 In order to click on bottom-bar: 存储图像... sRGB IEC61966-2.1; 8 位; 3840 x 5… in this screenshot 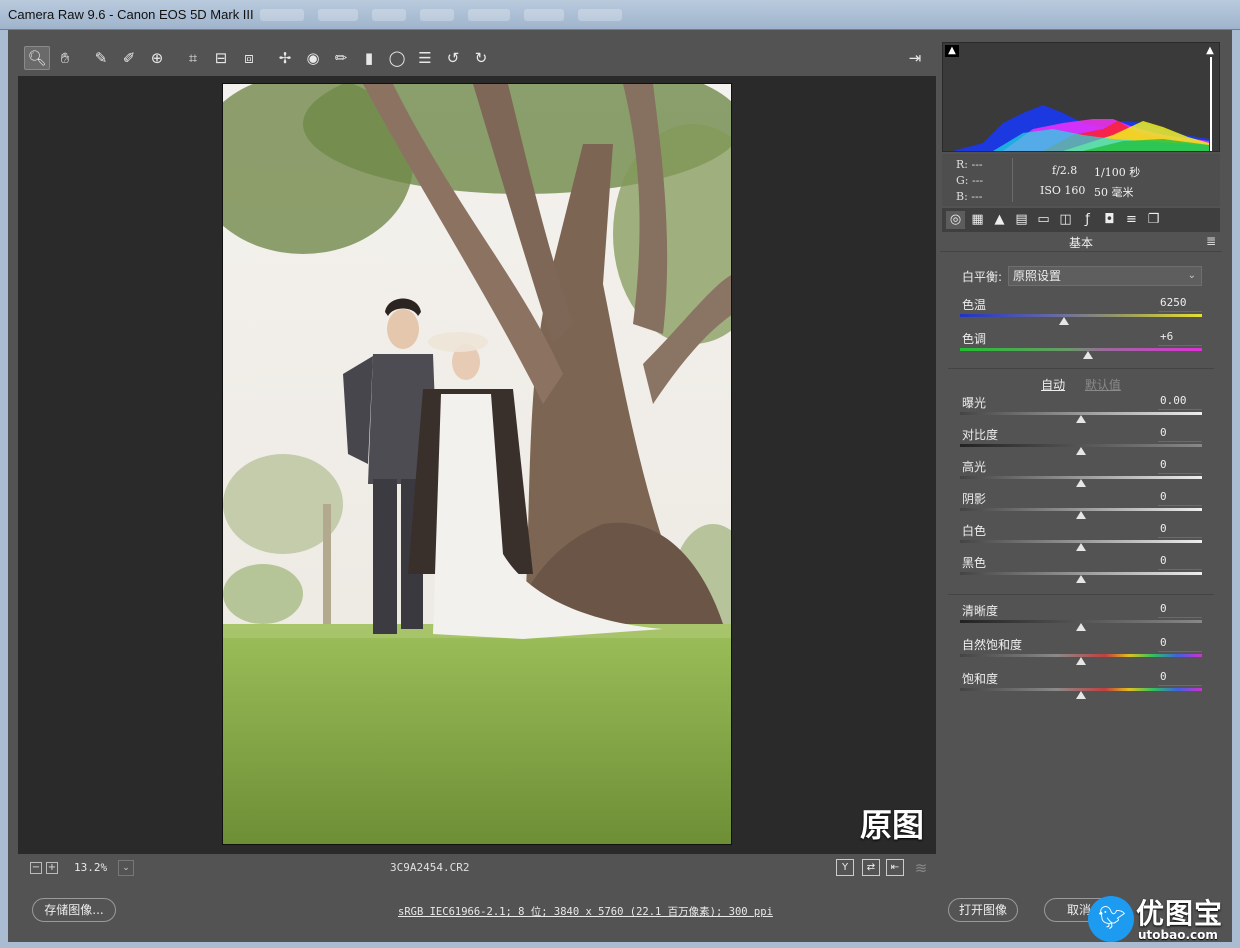, I will do `click(620, 912)`.